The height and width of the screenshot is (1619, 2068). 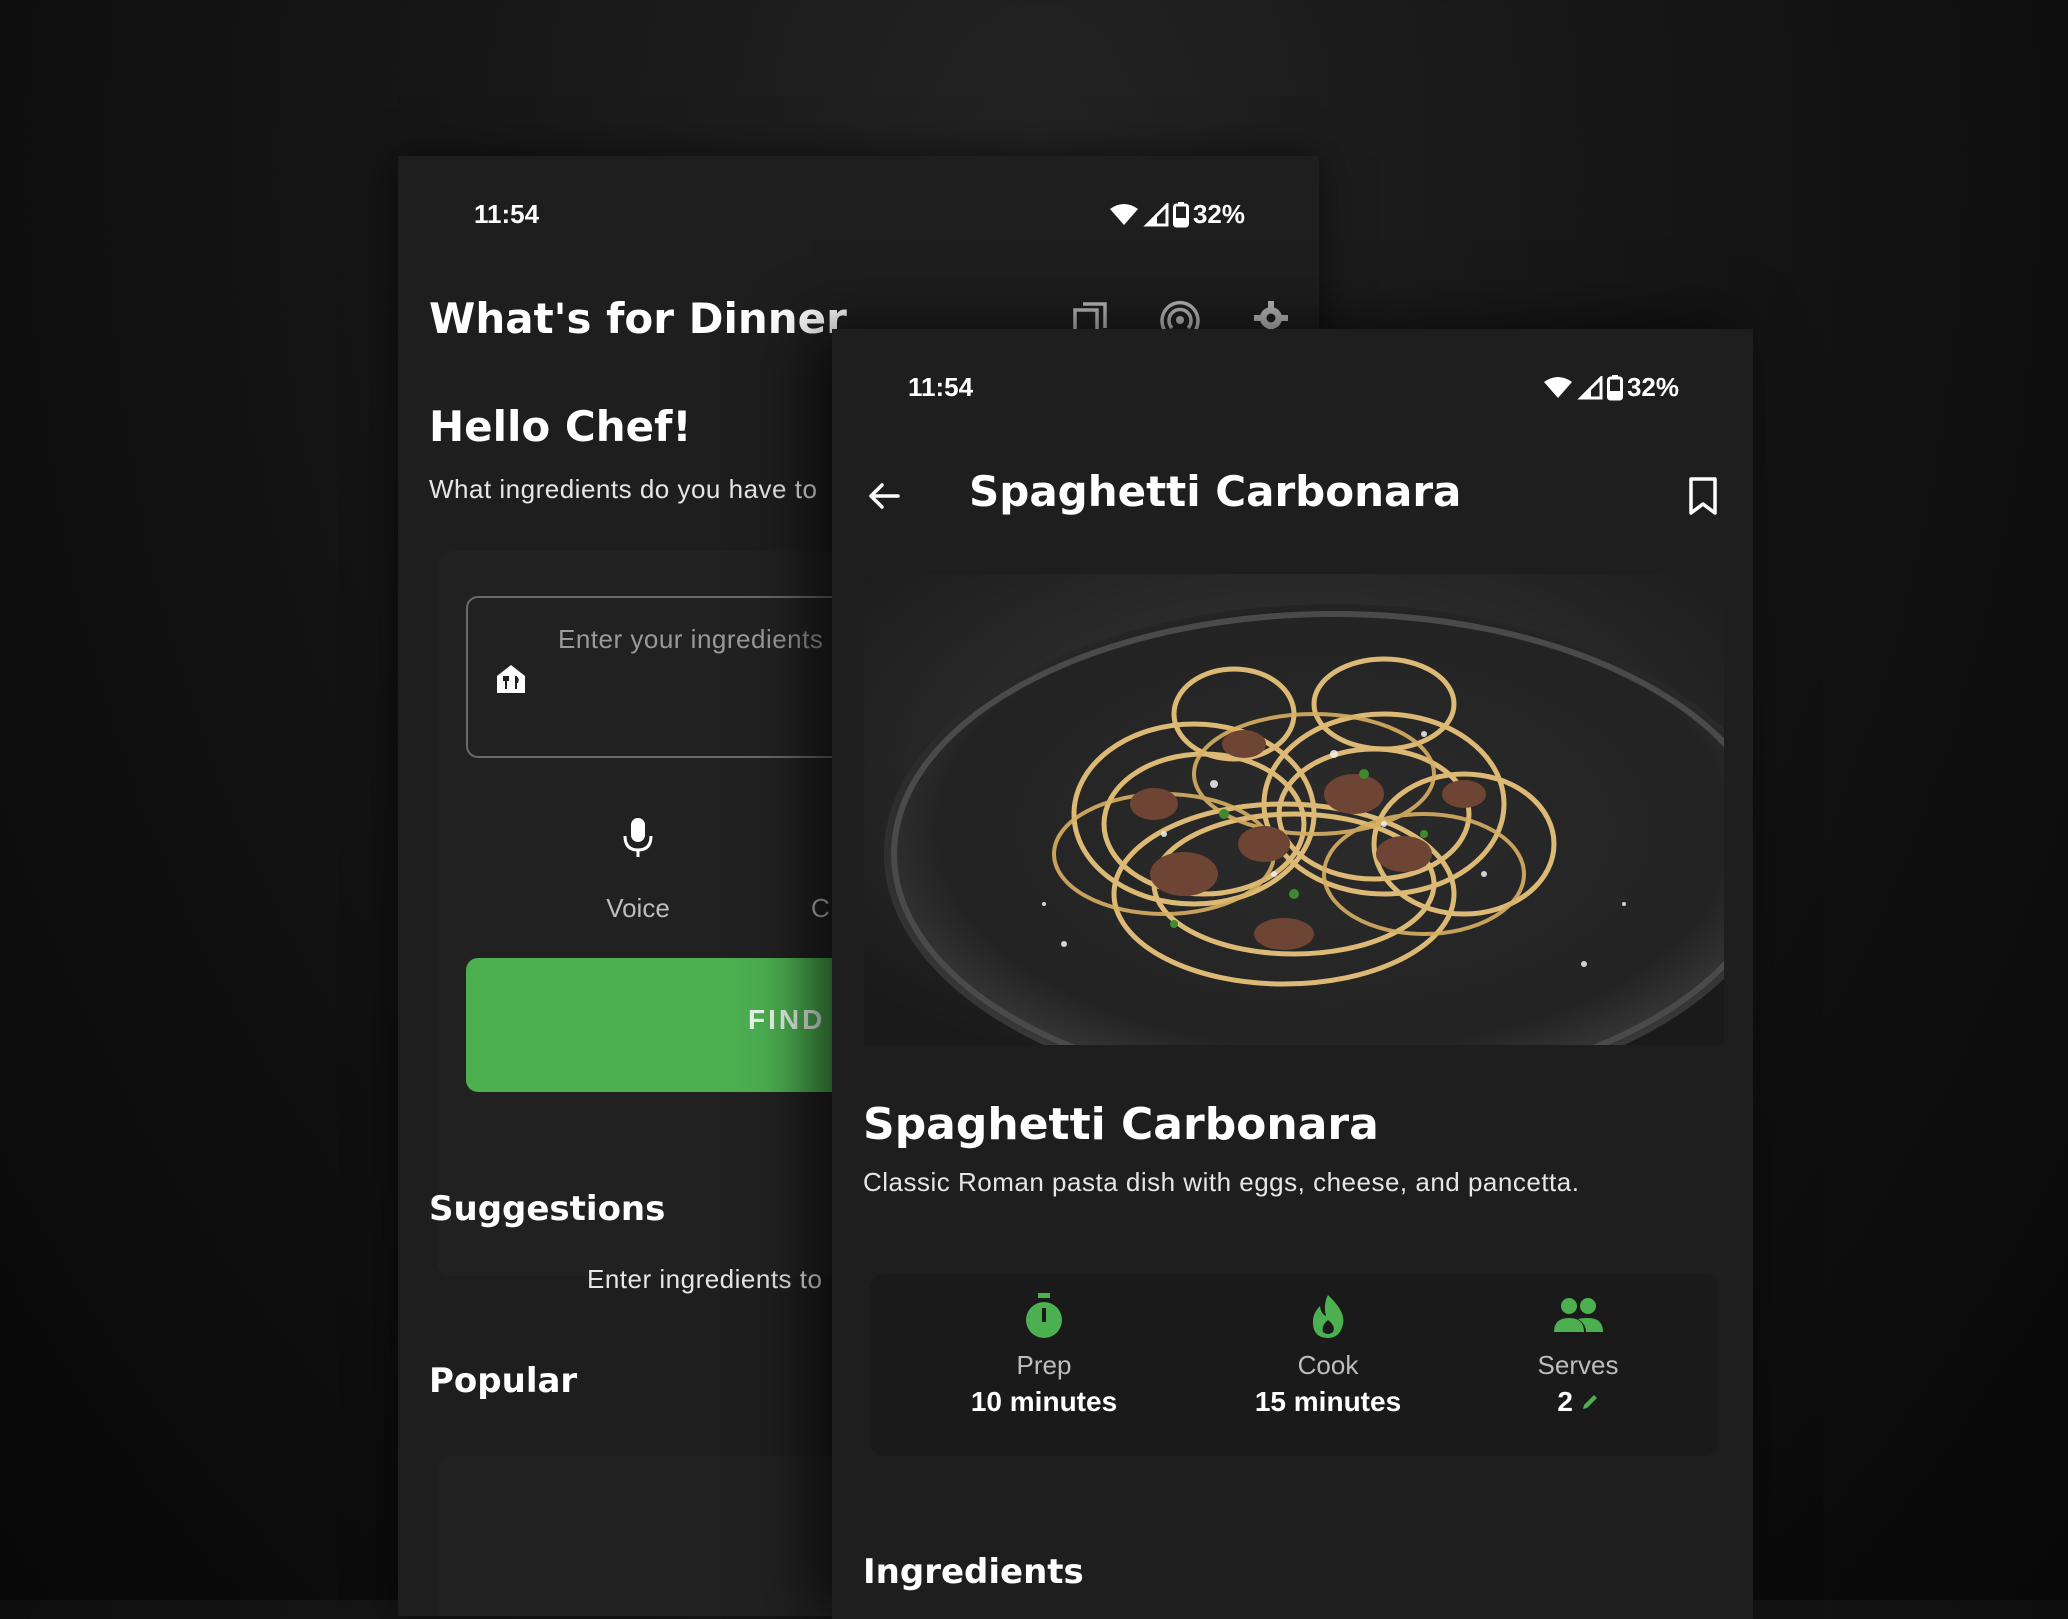 I want to click on prep-label: Prep, so click(x=1044, y=1365).